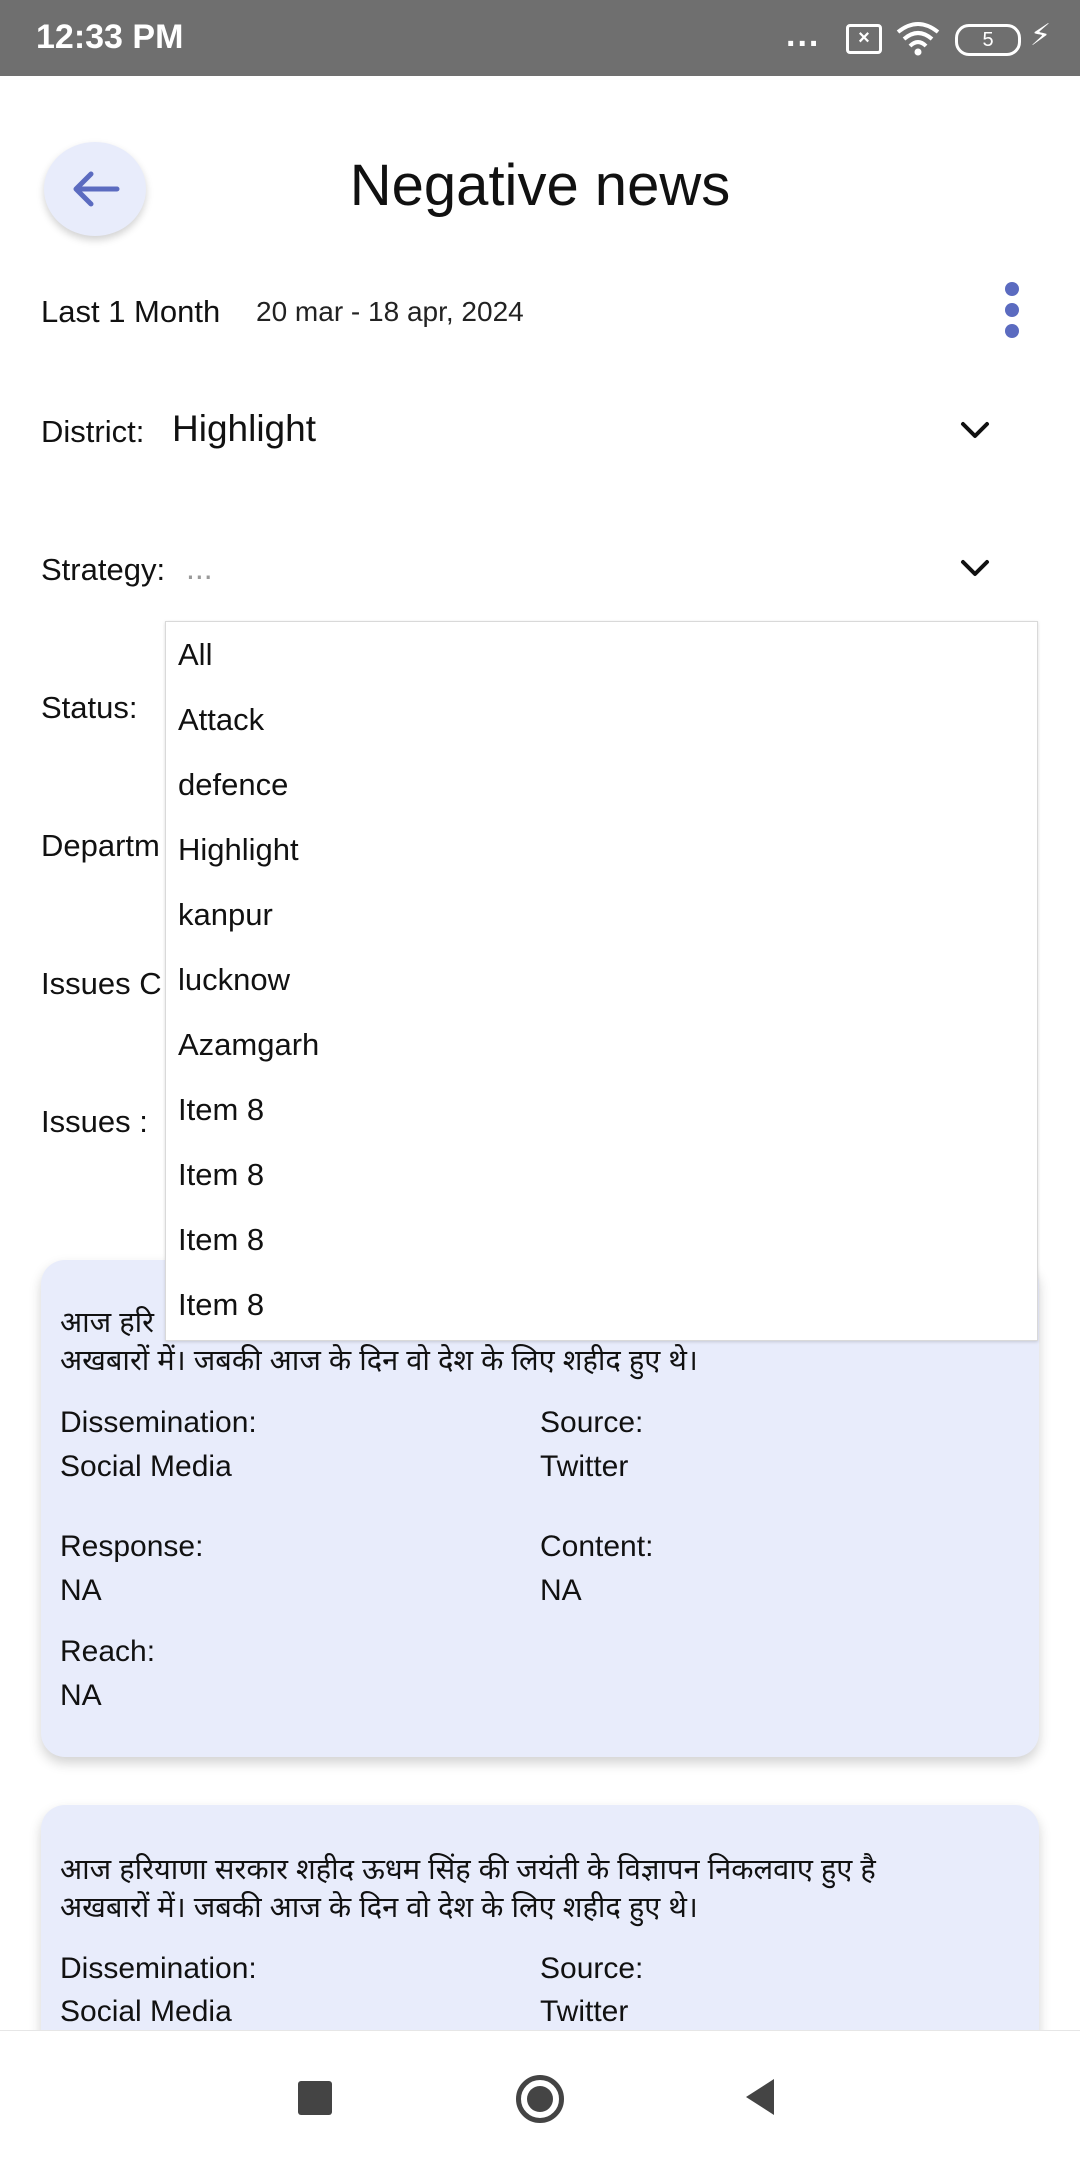 The height and width of the screenshot is (2161, 1080). I want to click on issues-category-label: Issues C, so click(101, 983).